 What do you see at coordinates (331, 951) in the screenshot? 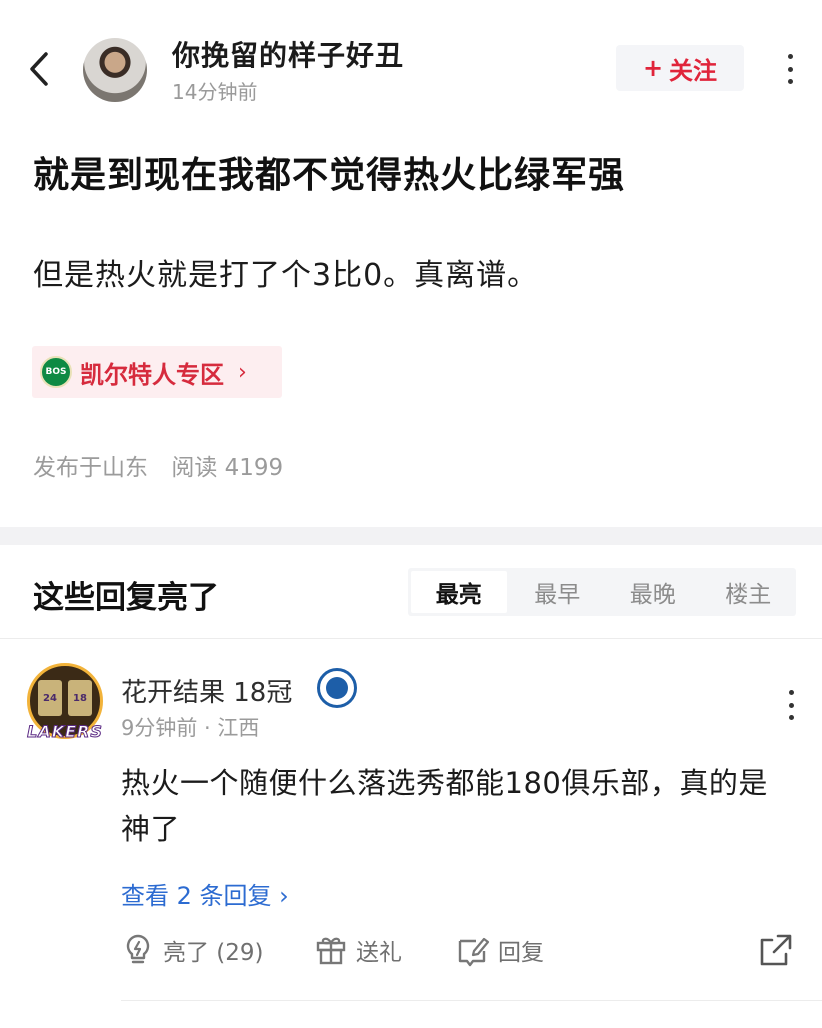
I see `gift-icon` at bounding box center [331, 951].